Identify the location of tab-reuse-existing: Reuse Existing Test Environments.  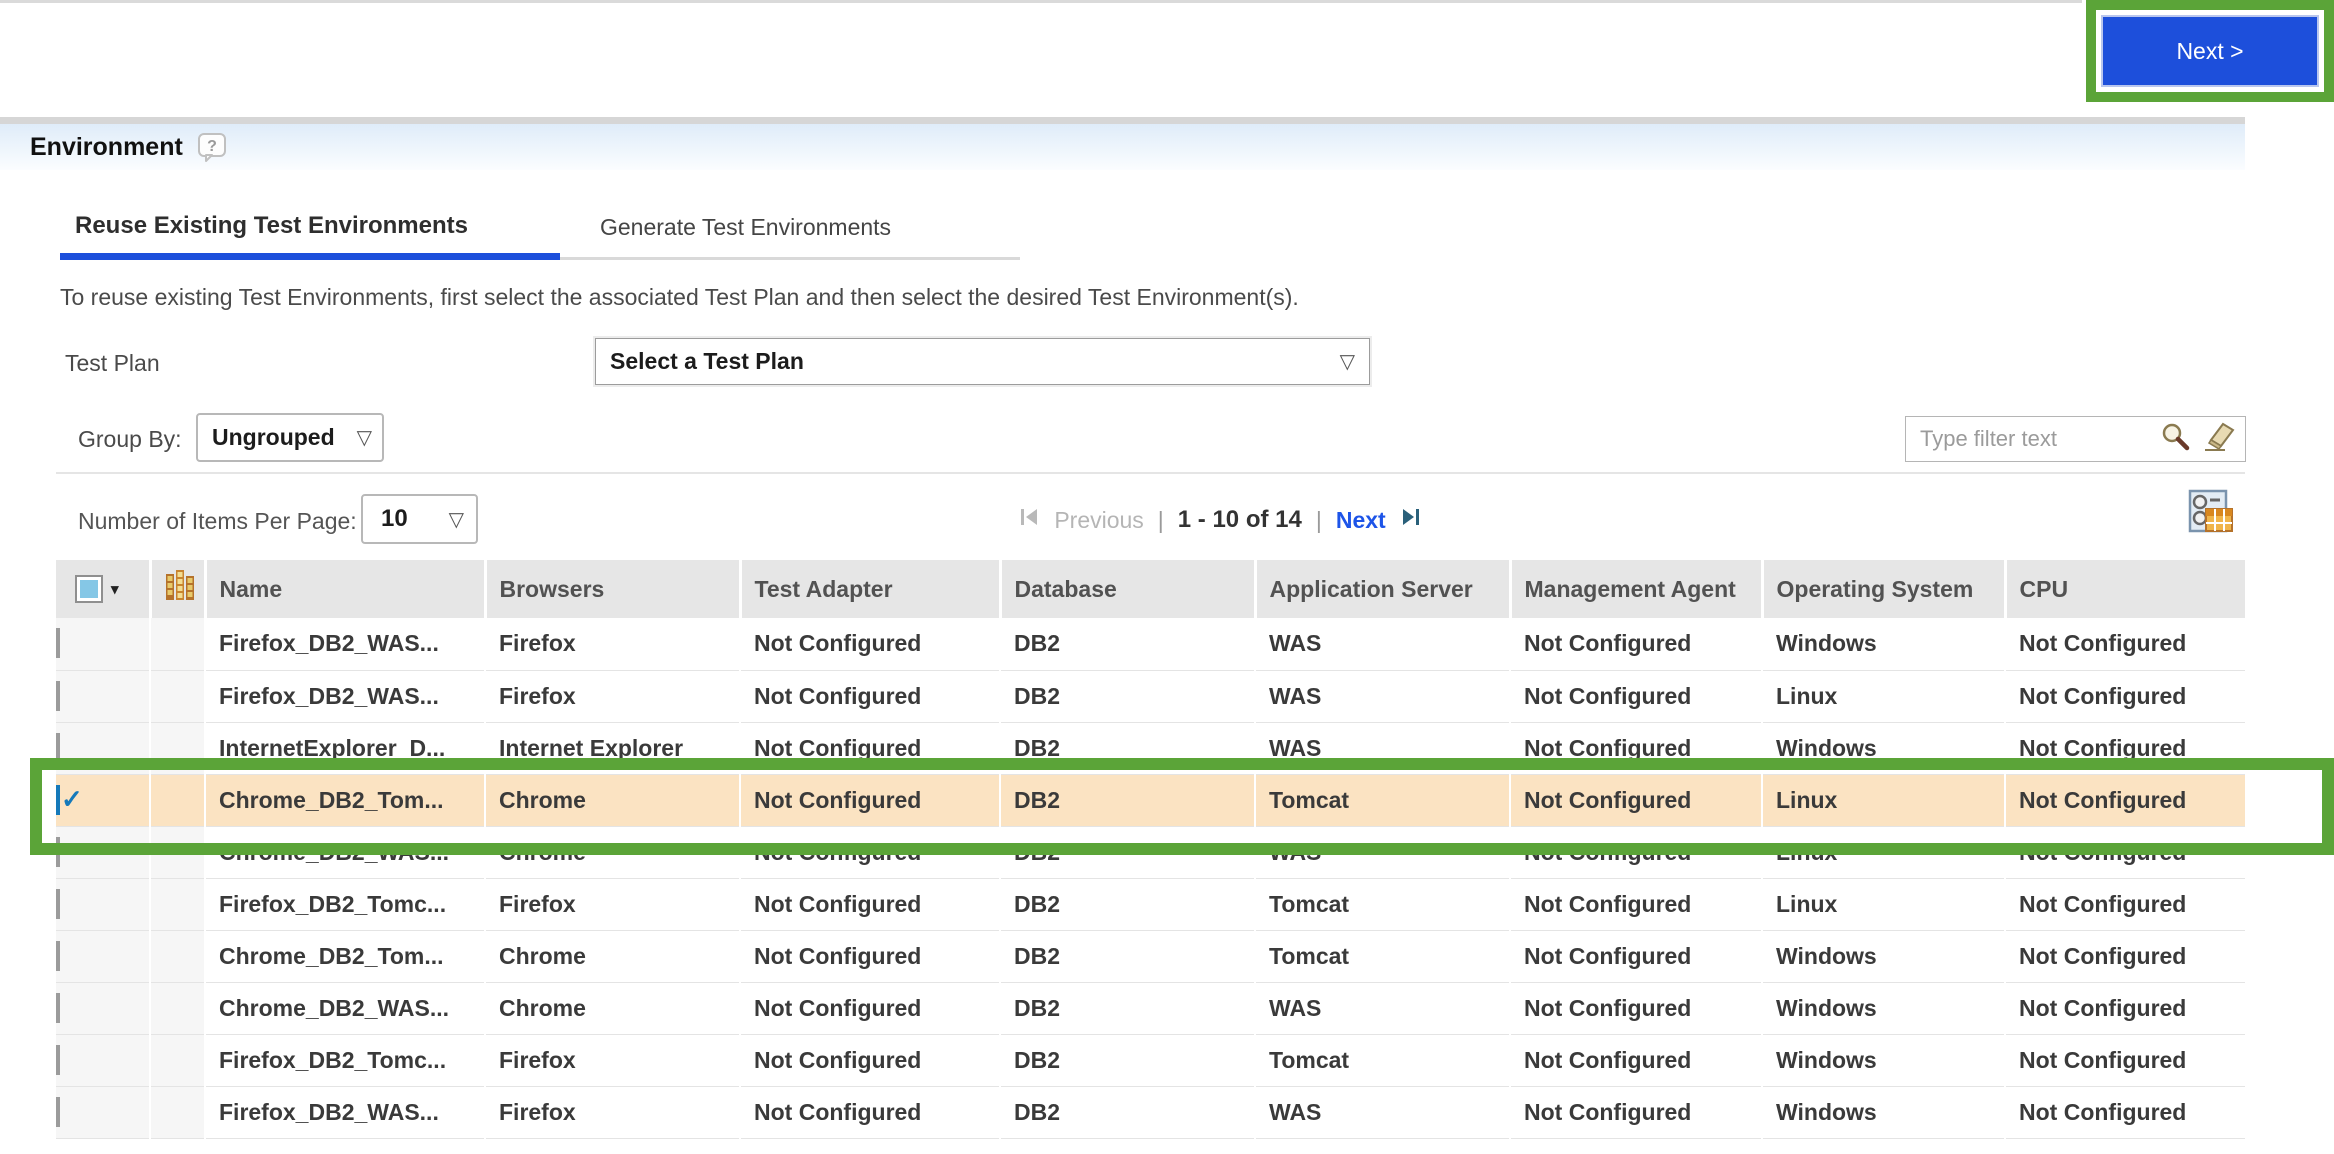
(271, 226).